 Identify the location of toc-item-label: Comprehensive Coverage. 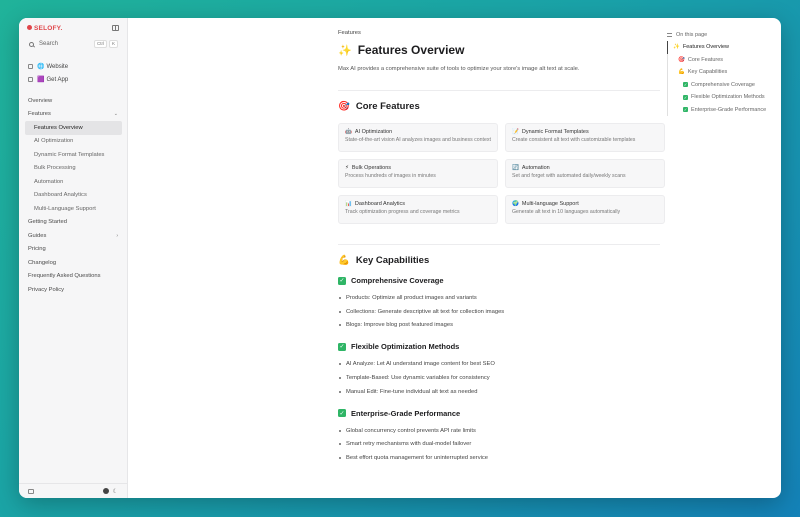
(723, 84).